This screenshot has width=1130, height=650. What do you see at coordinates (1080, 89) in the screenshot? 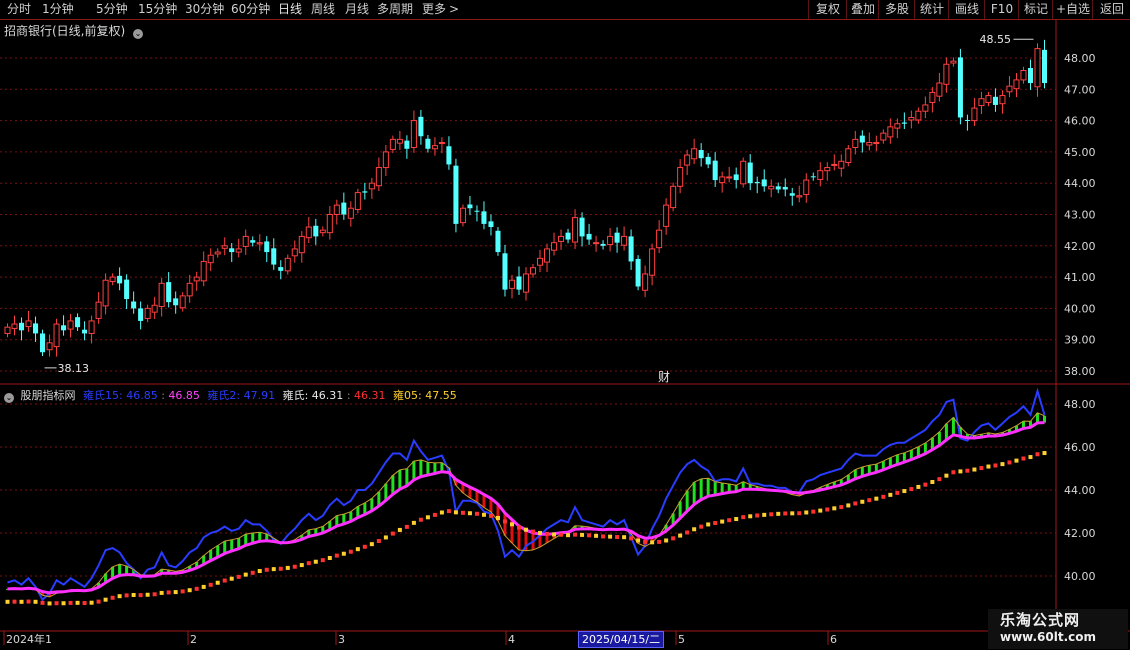
I see `price-tick-label: 47.00` at bounding box center [1080, 89].